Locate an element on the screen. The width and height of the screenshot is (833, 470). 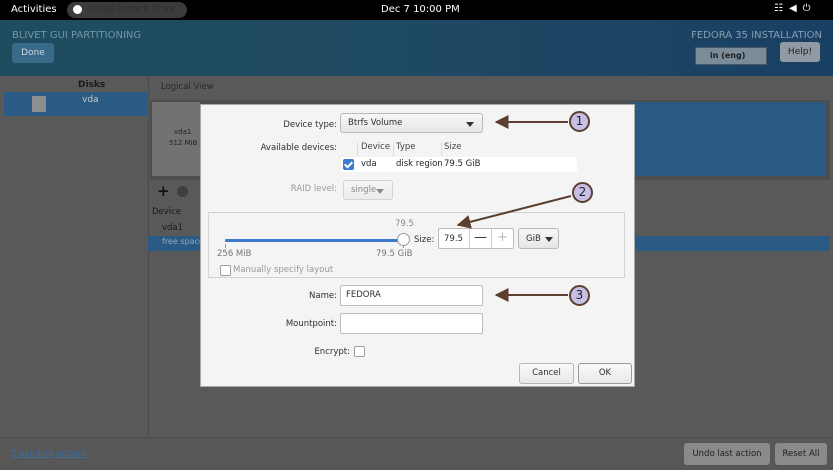
callout-3: 3 is located at coordinates (579, 295).